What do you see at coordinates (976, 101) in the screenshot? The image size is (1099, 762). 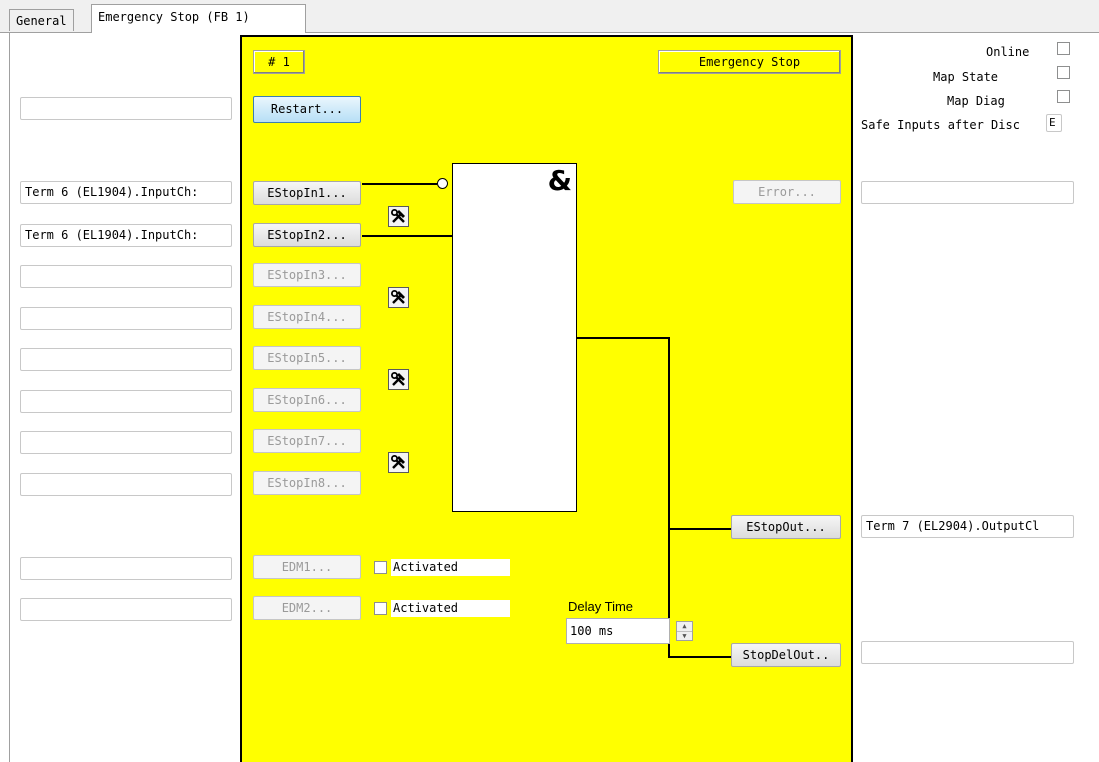 I see `map-diag-label: Map Diag` at bounding box center [976, 101].